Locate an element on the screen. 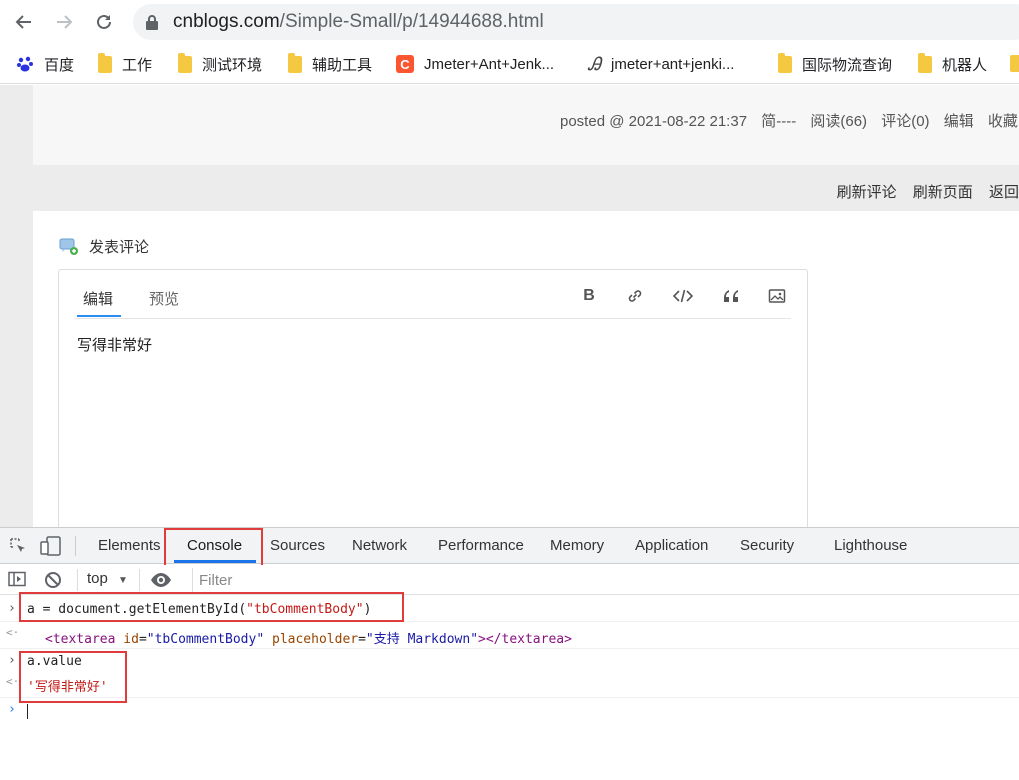  tab-edit: 编辑 is located at coordinates (99, 302).